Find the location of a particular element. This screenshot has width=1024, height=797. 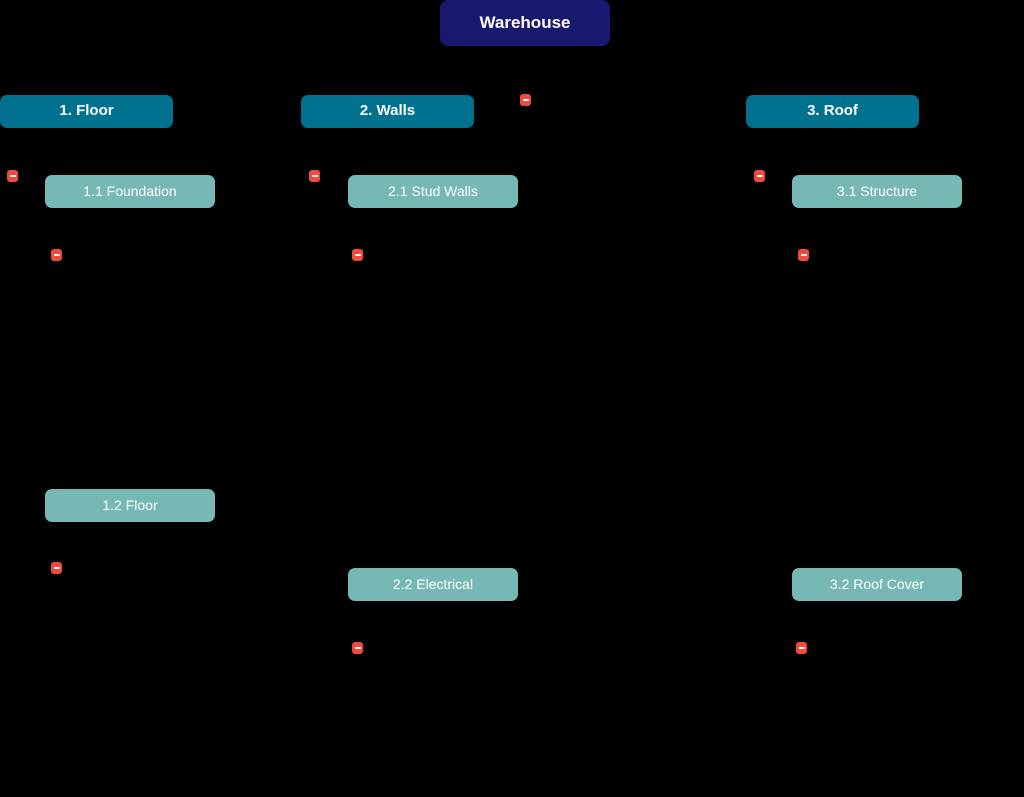

node-task-floor: 1.2 Floor is located at coordinates (130, 505).